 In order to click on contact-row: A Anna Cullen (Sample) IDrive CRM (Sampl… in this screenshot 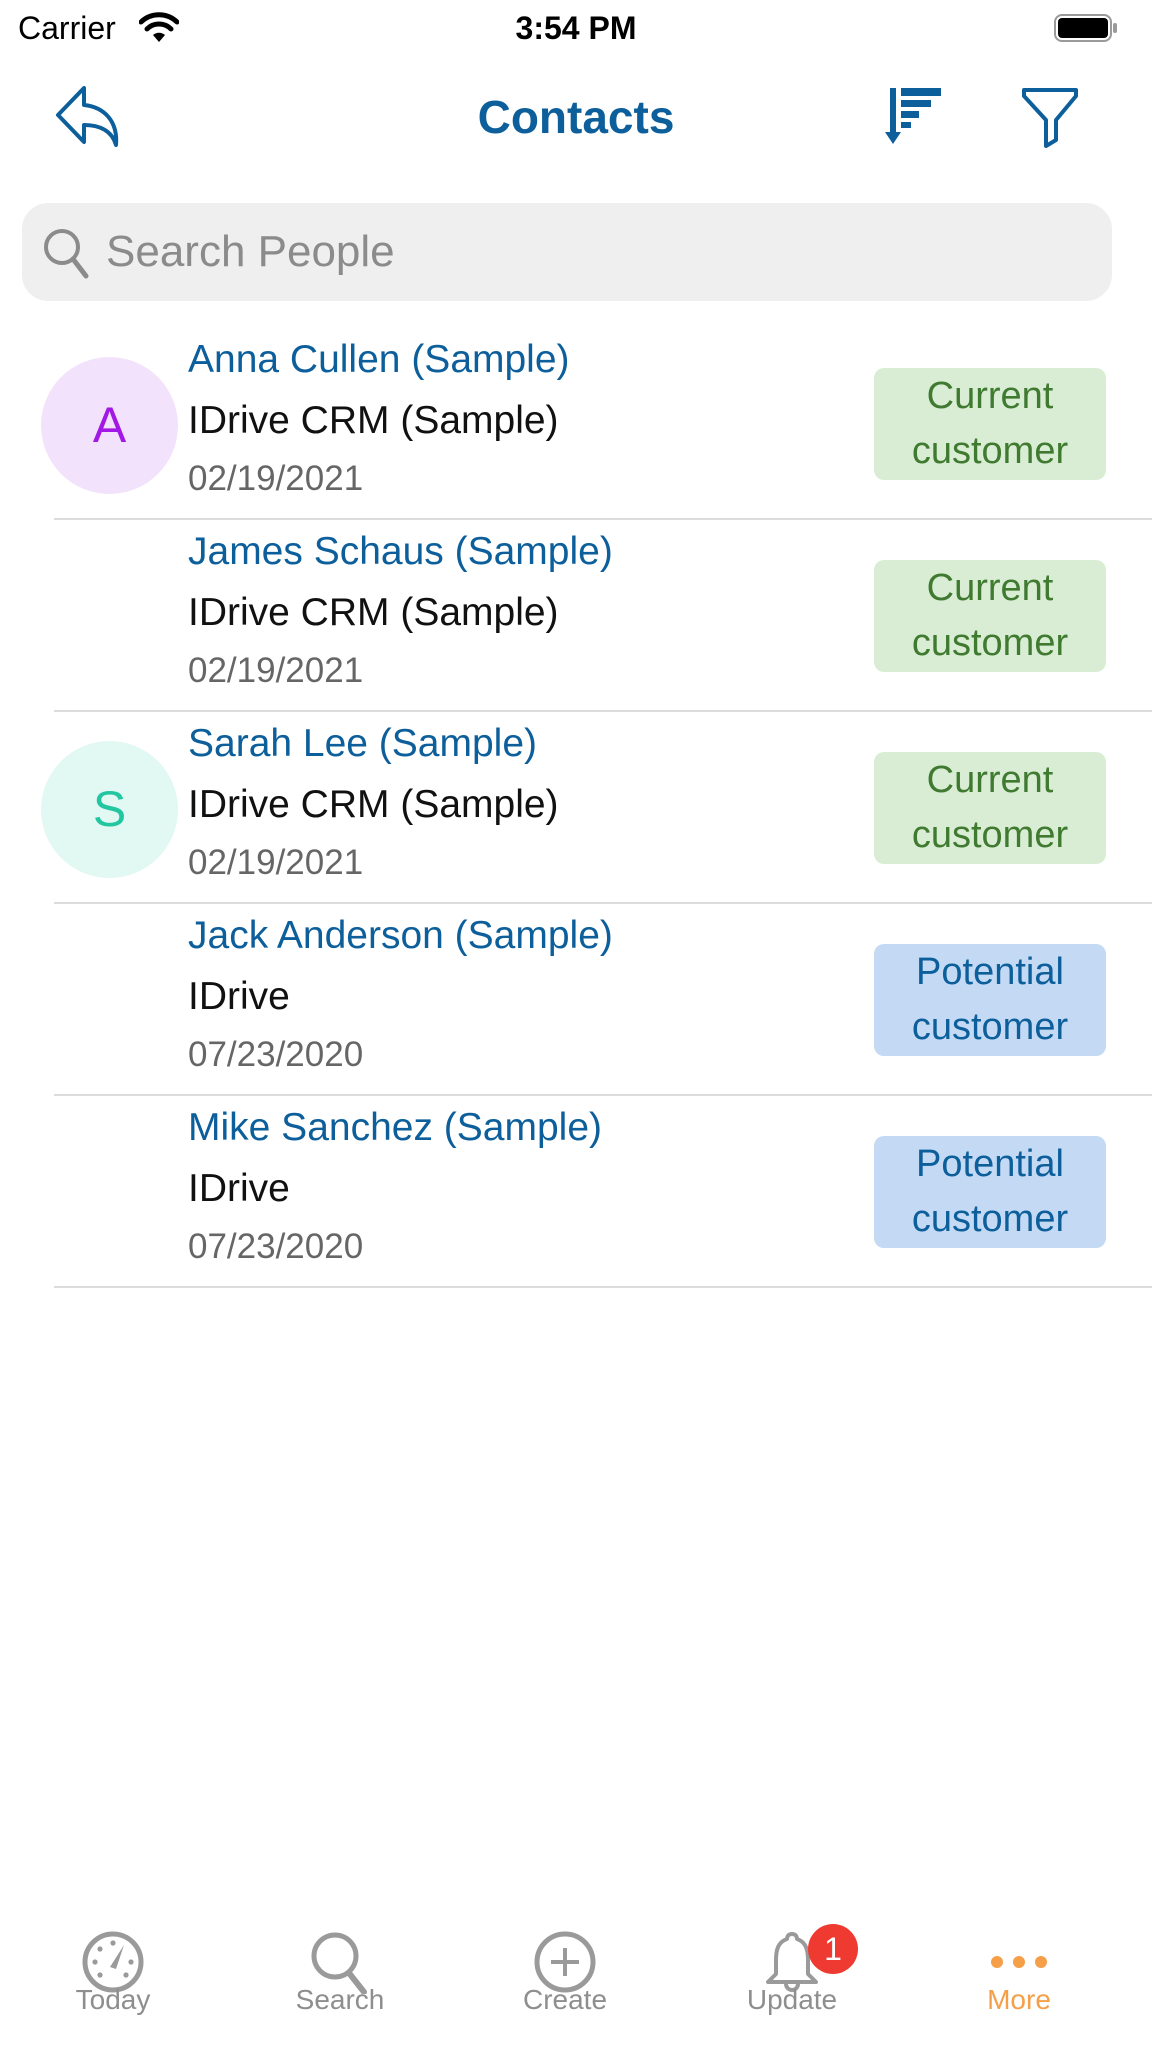, I will do `click(576, 424)`.